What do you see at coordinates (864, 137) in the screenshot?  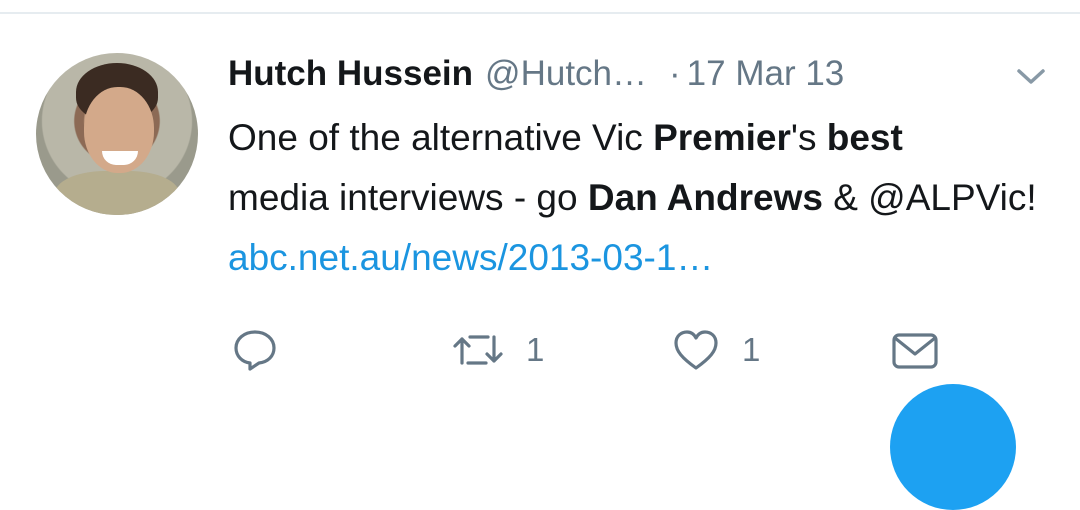 I see `tweet-text-bold: best` at bounding box center [864, 137].